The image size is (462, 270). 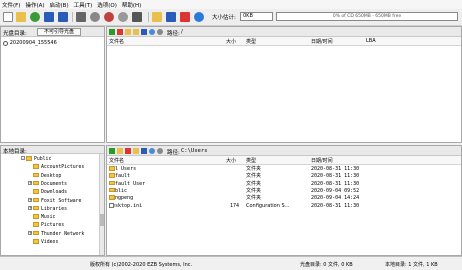 What do you see at coordinates (59, 5) in the screenshot?
I see `menu-boot: 启动(B)` at bounding box center [59, 5].